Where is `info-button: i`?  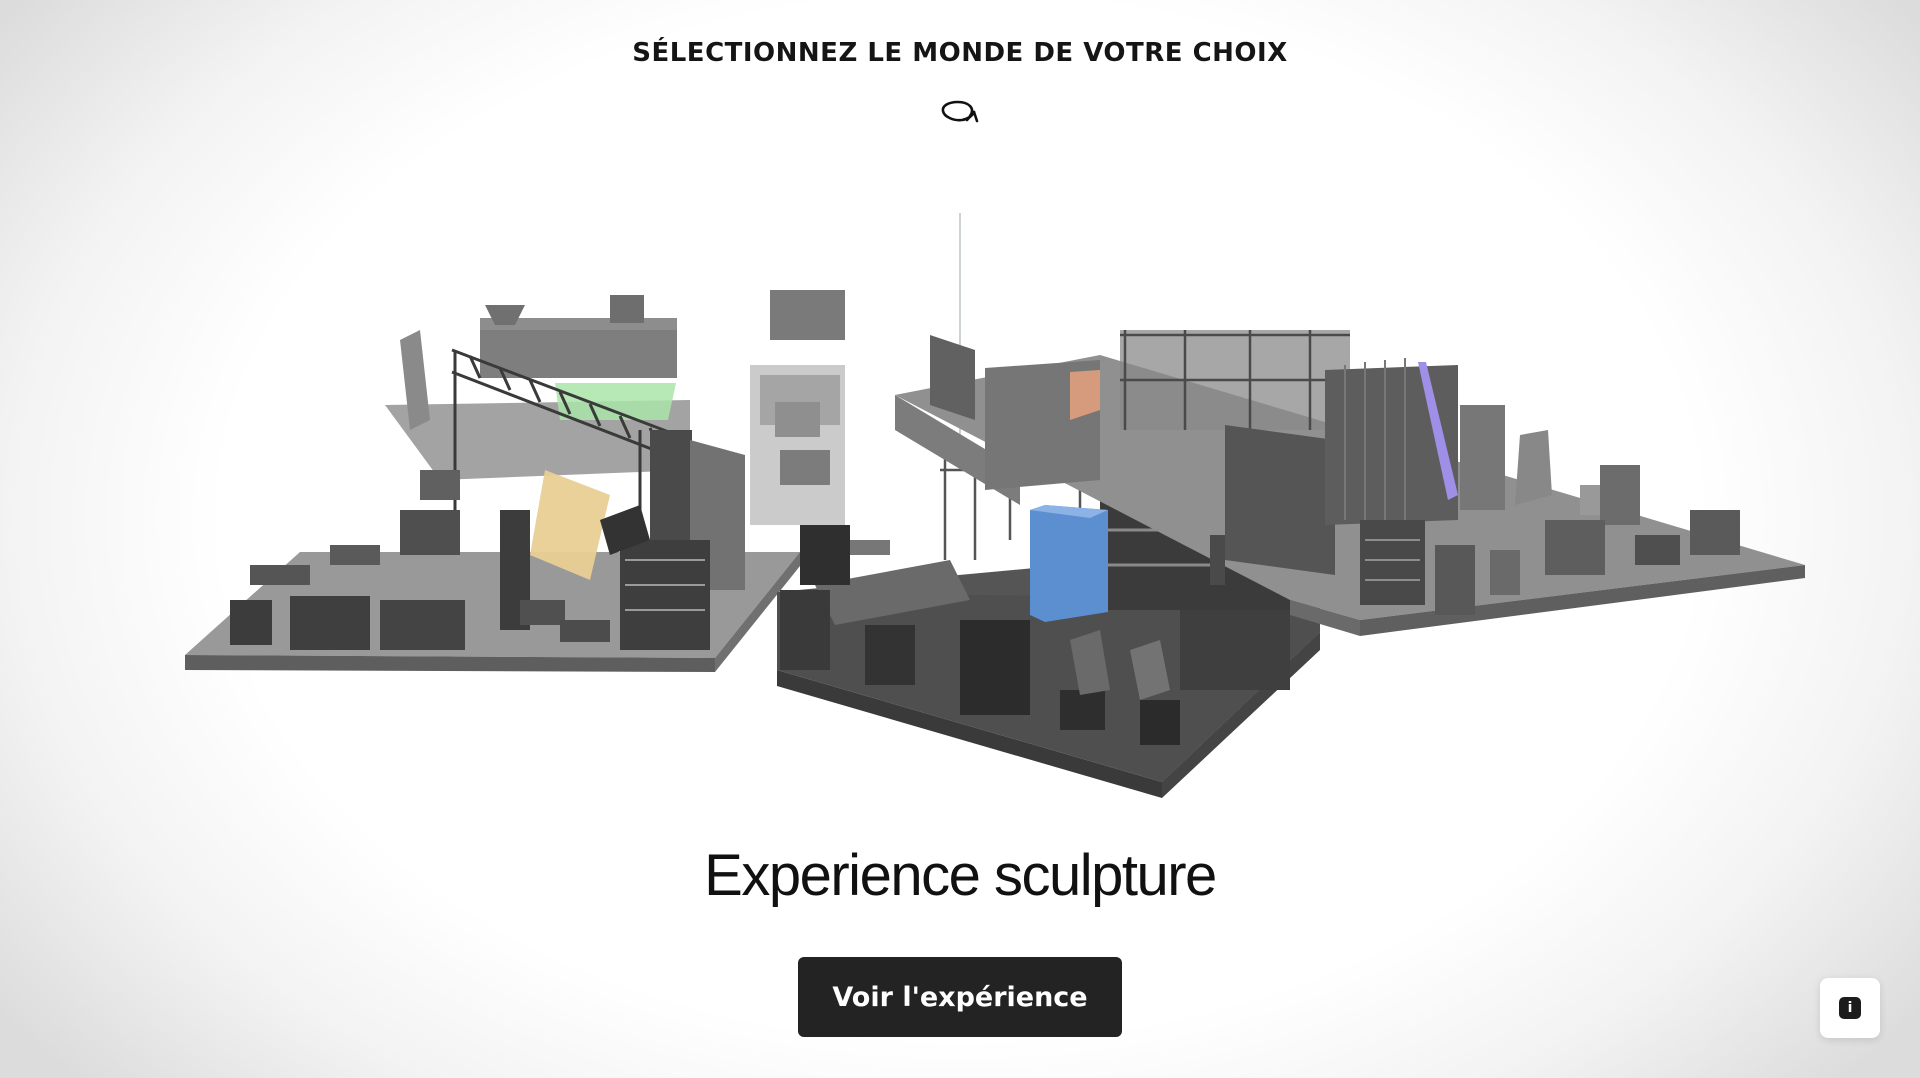
info-button: i is located at coordinates (1850, 1008).